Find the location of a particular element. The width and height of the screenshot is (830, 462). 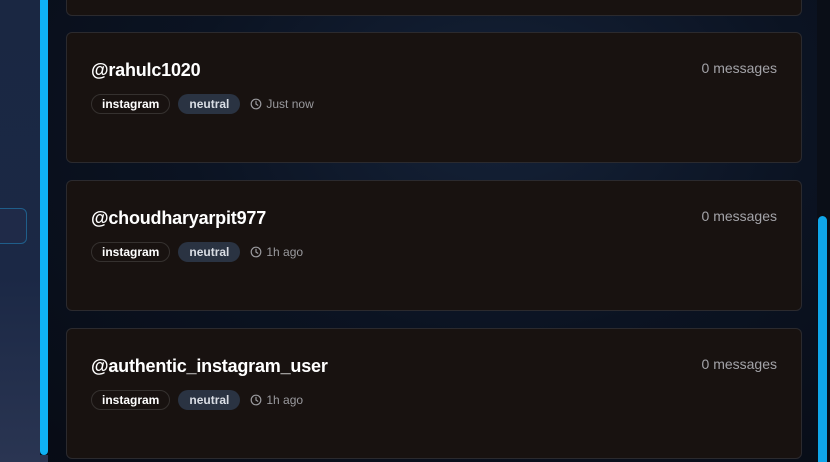

conversation-card-partial is located at coordinates (434, 8).